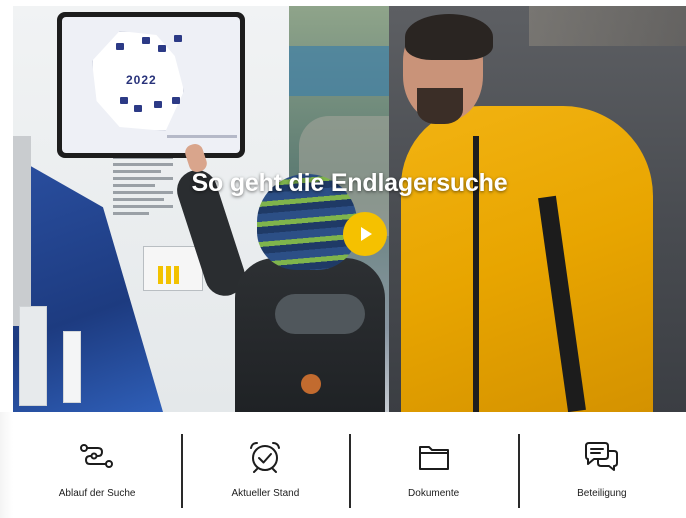 The width and height of the screenshot is (686, 518). Describe the element at coordinates (602, 493) in the screenshot. I see `nav-label: Beteiligung` at that location.